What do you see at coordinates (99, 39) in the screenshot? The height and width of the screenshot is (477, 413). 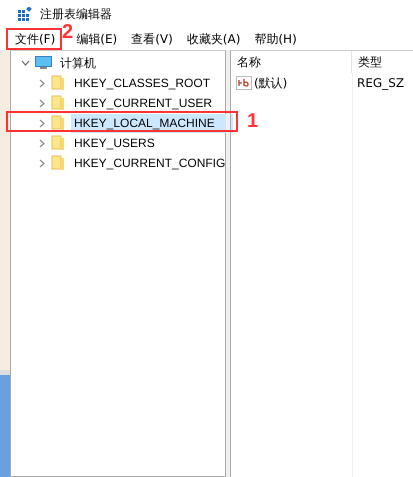 I see `menu-item: 编辑(E)` at bounding box center [99, 39].